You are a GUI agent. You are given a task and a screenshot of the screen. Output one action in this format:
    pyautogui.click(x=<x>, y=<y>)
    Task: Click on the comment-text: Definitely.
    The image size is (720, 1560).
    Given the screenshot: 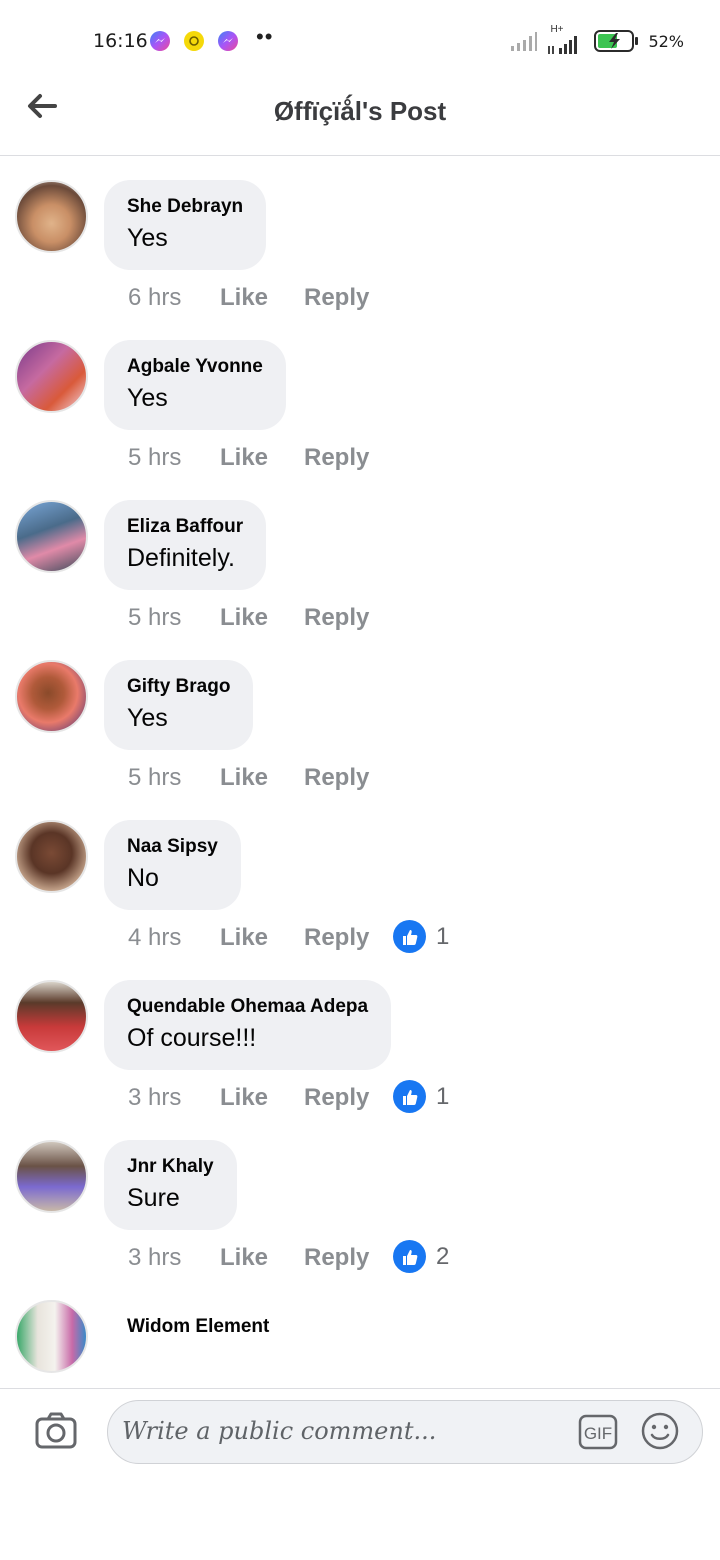 What is the action you would take?
    pyautogui.click(x=181, y=558)
    